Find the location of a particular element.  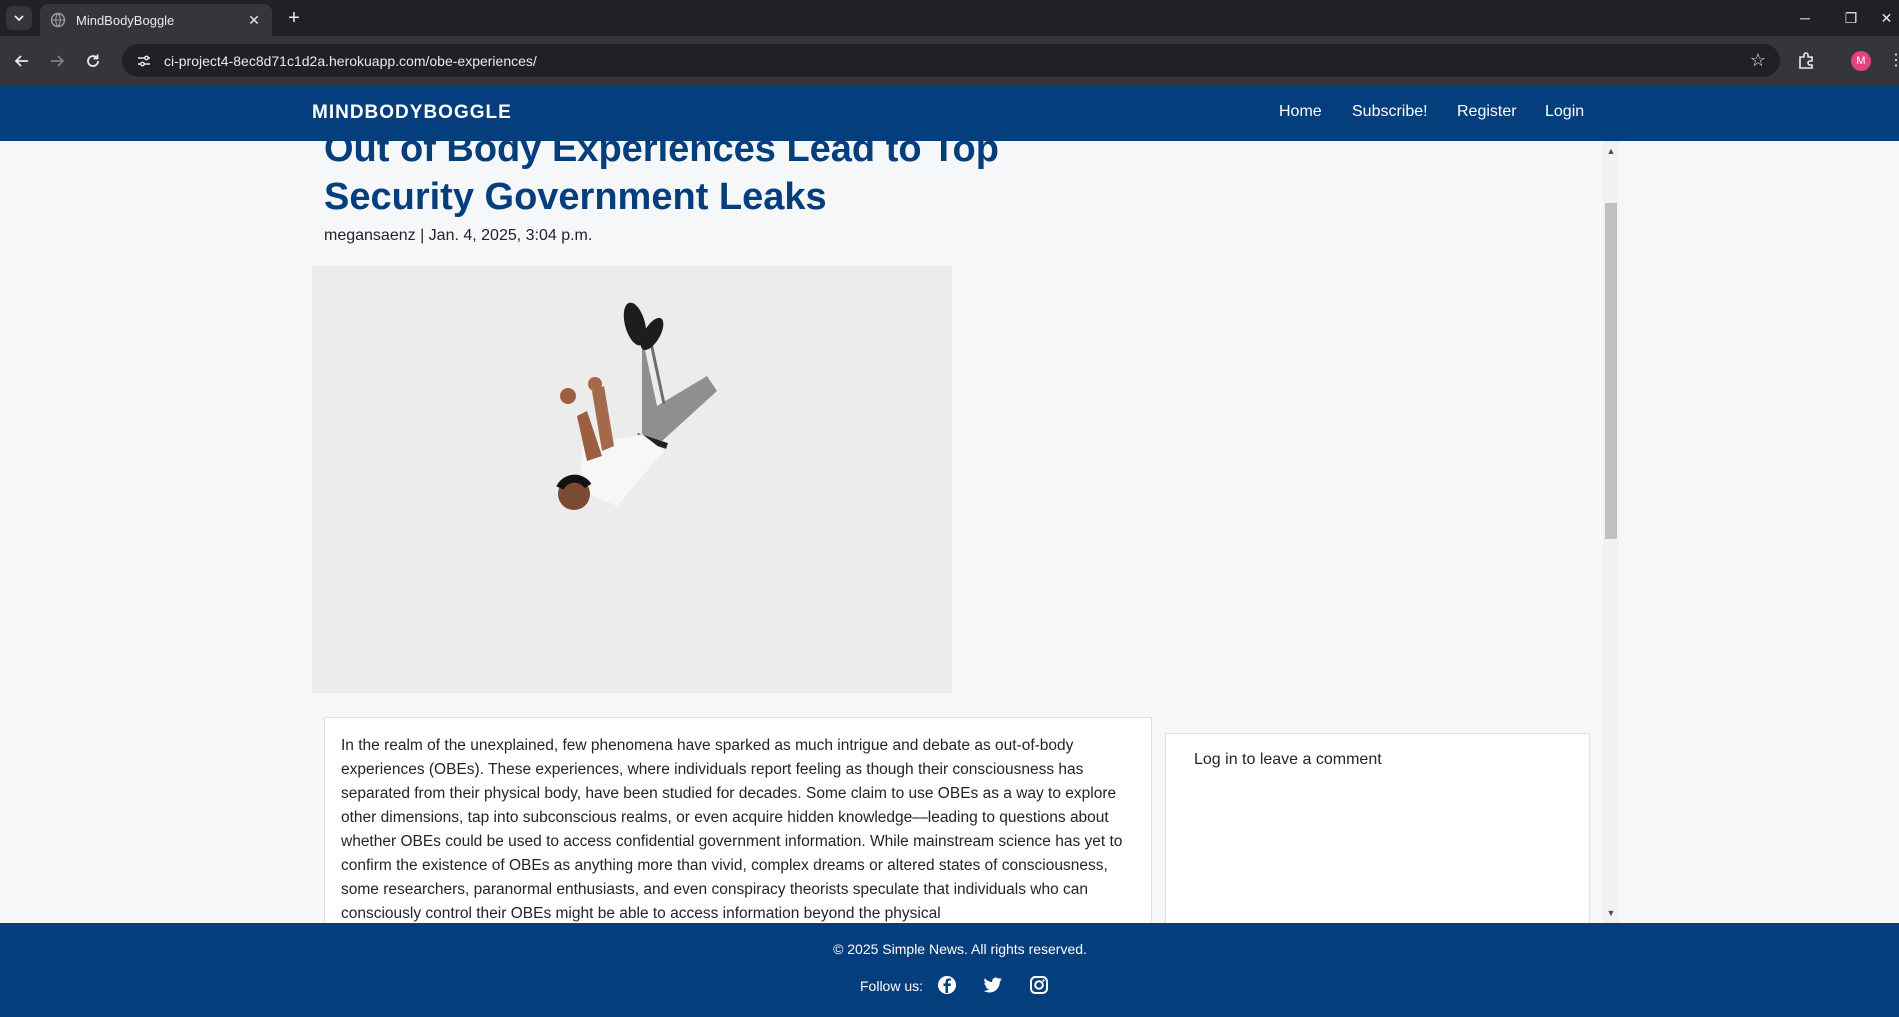

reload-button is located at coordinates (93, 61).